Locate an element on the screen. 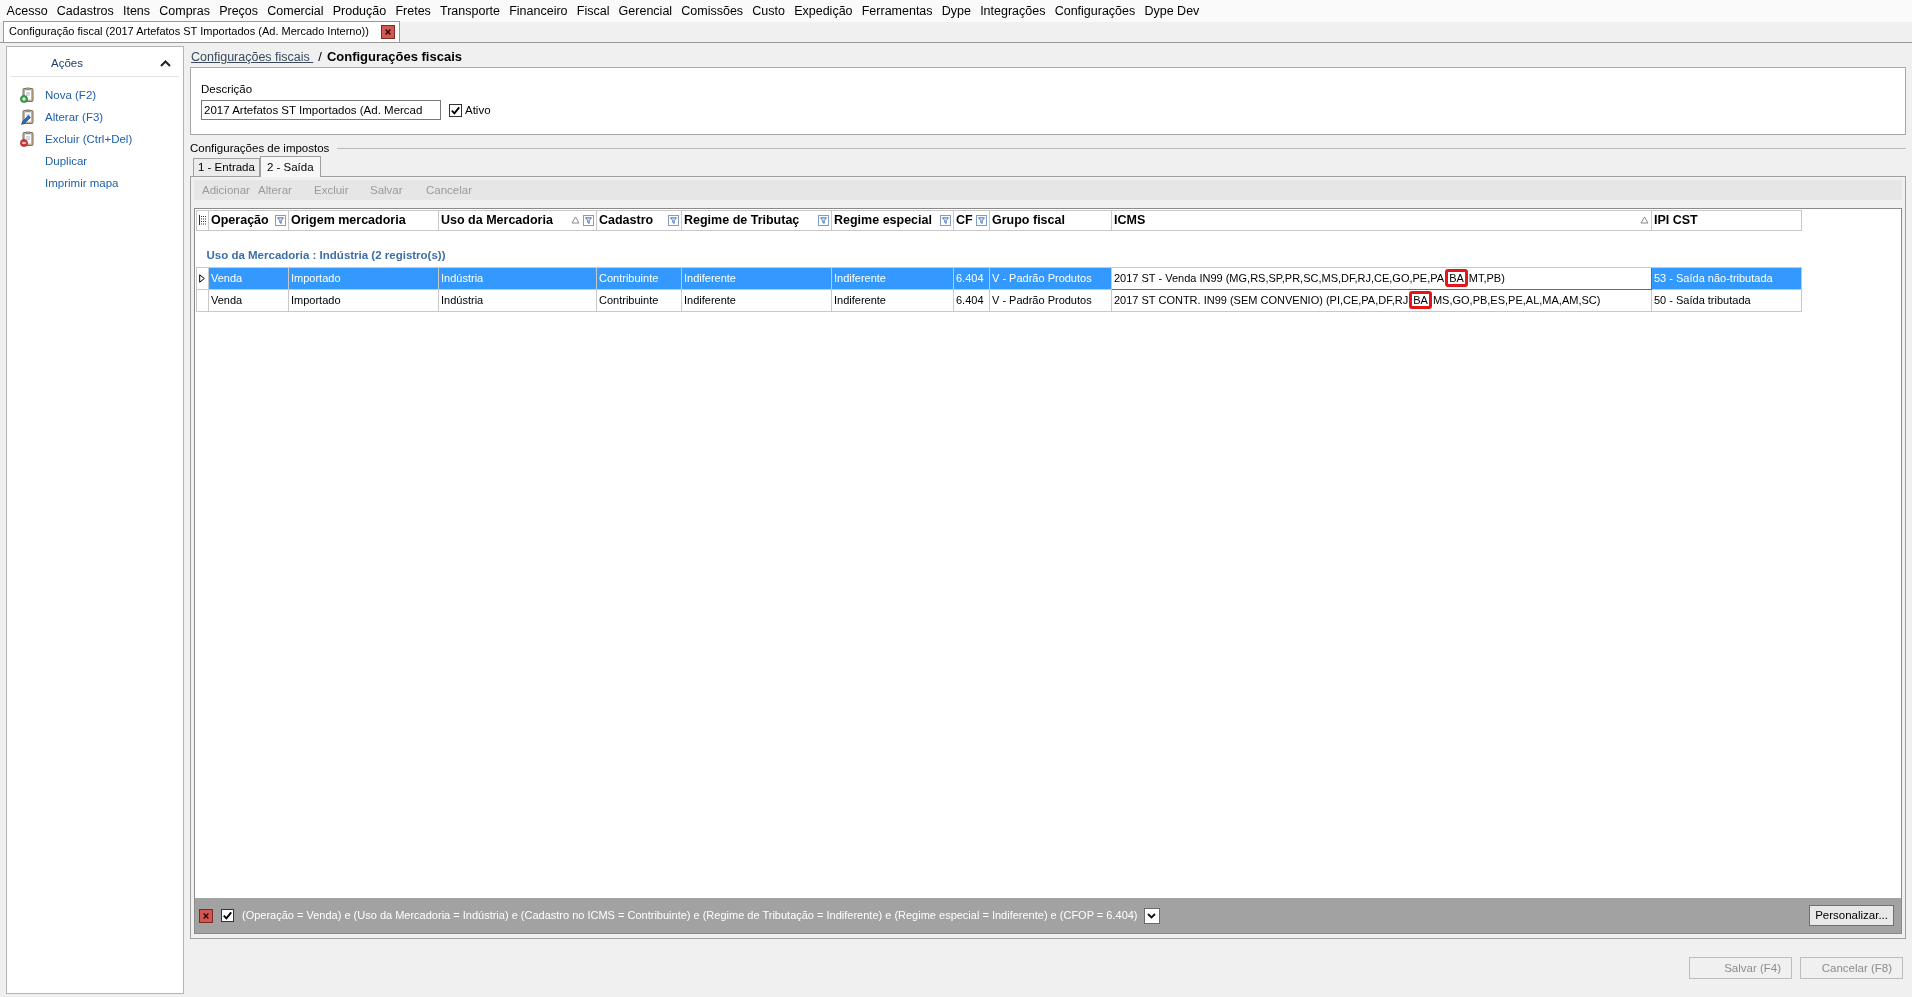 The height and width of the screenshot is (997, 1912). menu-item: Fretes is located at coordinates (413, 11).